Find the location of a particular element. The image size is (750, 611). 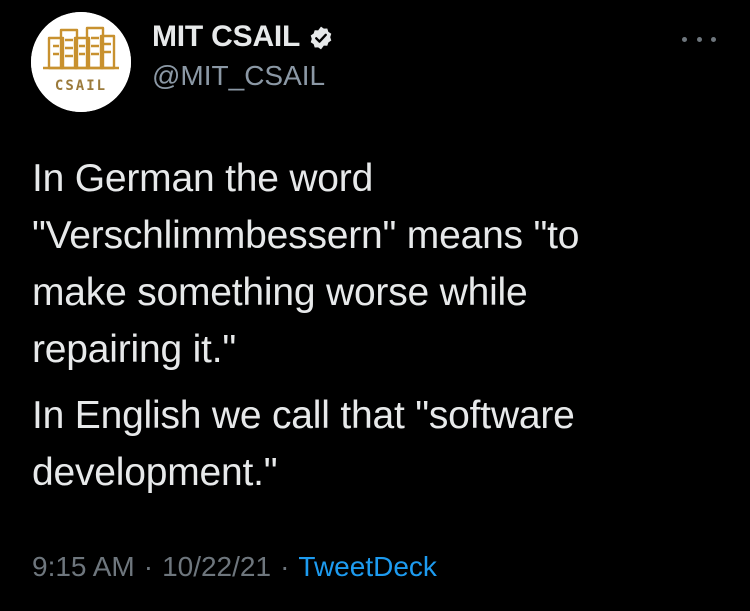

more-horizontal-icon is located at coordinates (699, 39).